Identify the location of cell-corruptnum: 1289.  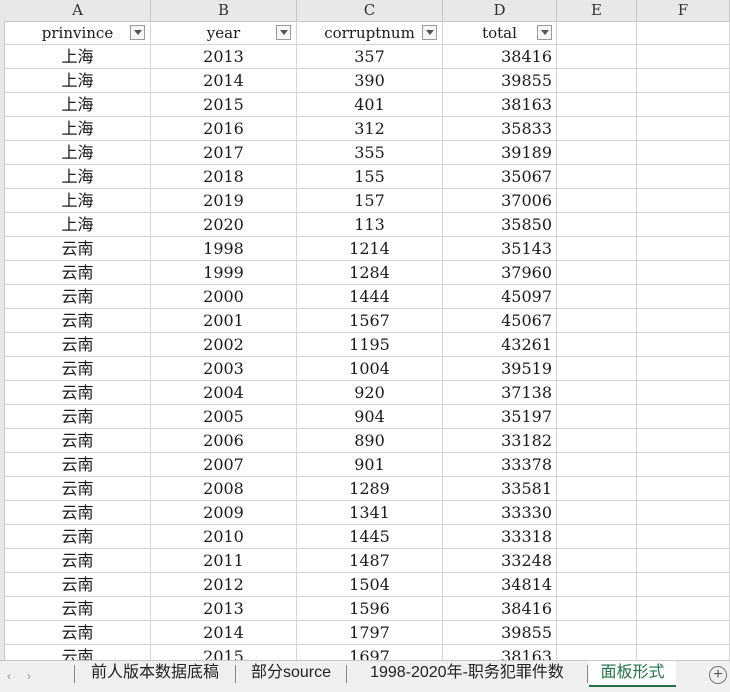
(370, 489).